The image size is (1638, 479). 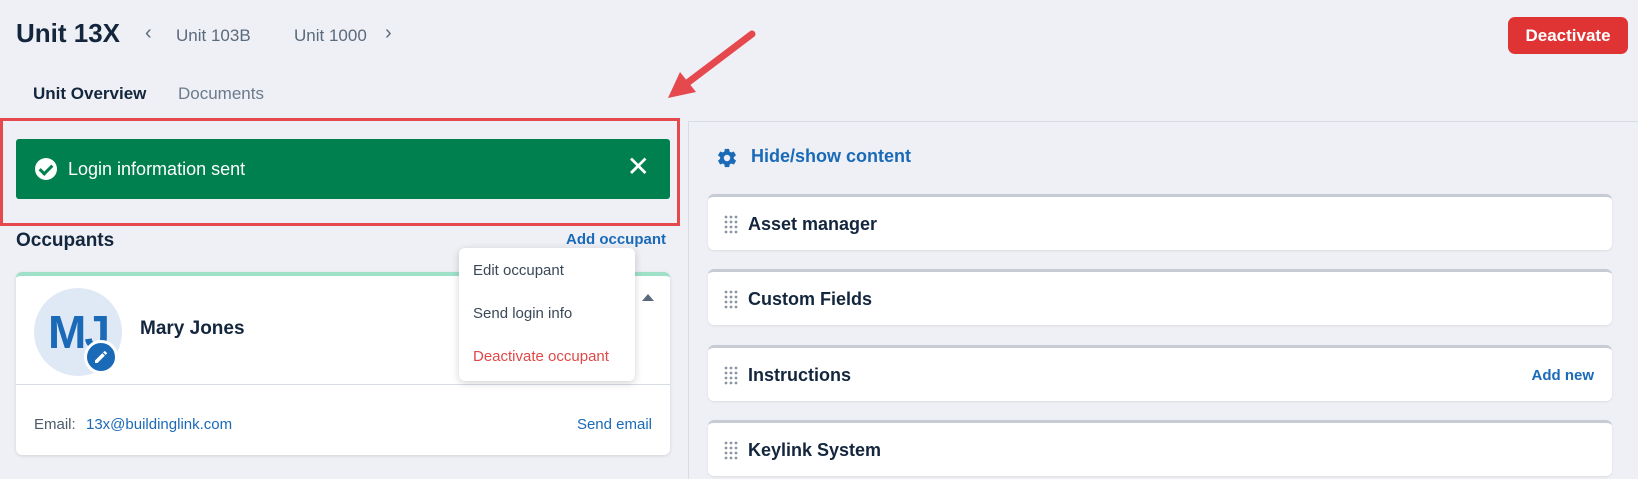 I want to click on close-icon: ✕, so click(x=638, y=167).